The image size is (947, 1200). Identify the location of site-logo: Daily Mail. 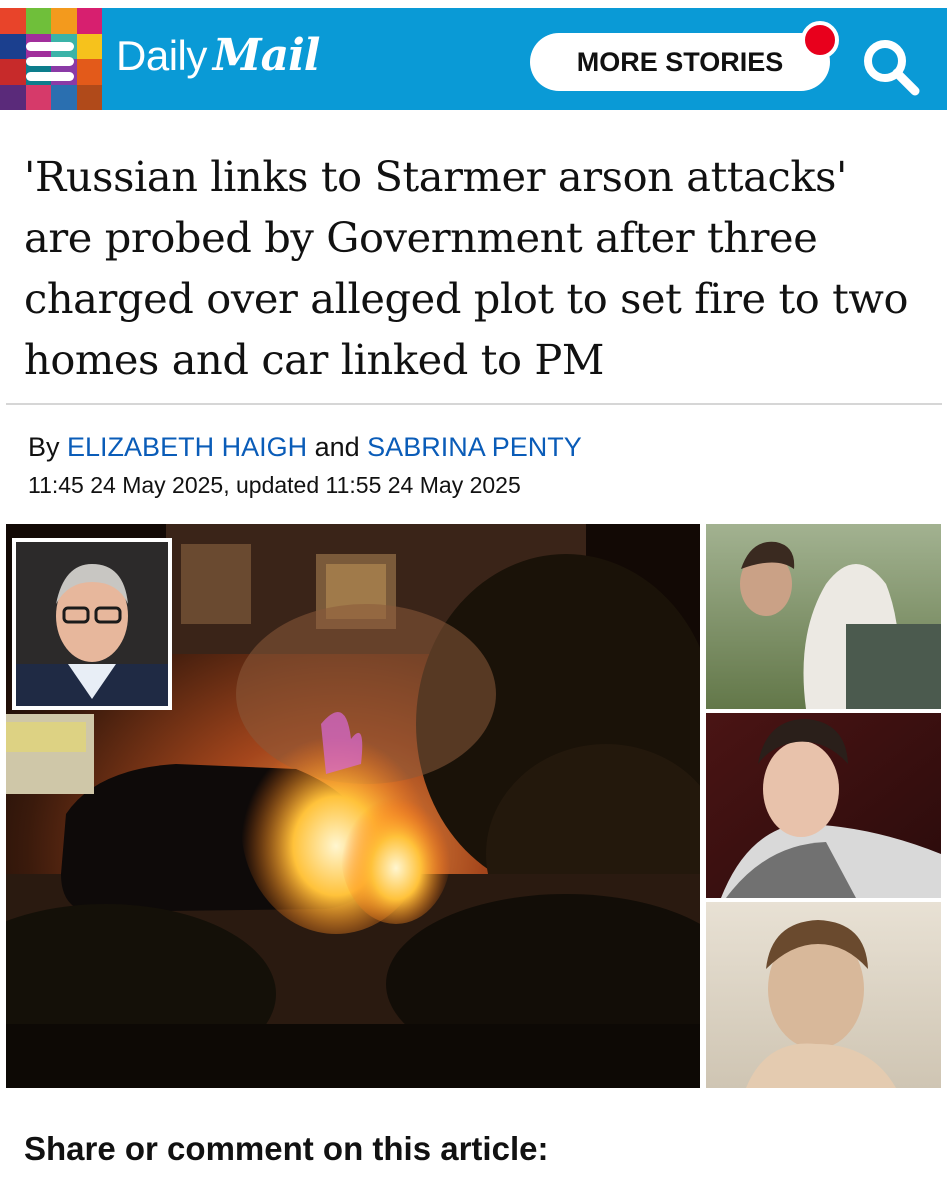
(218, 60).